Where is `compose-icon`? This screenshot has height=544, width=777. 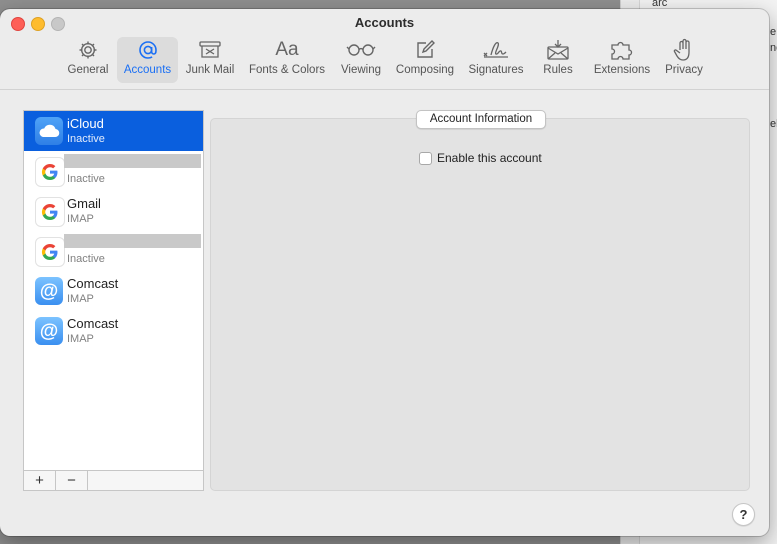
compose-icon is located at coordinates (425, 50).